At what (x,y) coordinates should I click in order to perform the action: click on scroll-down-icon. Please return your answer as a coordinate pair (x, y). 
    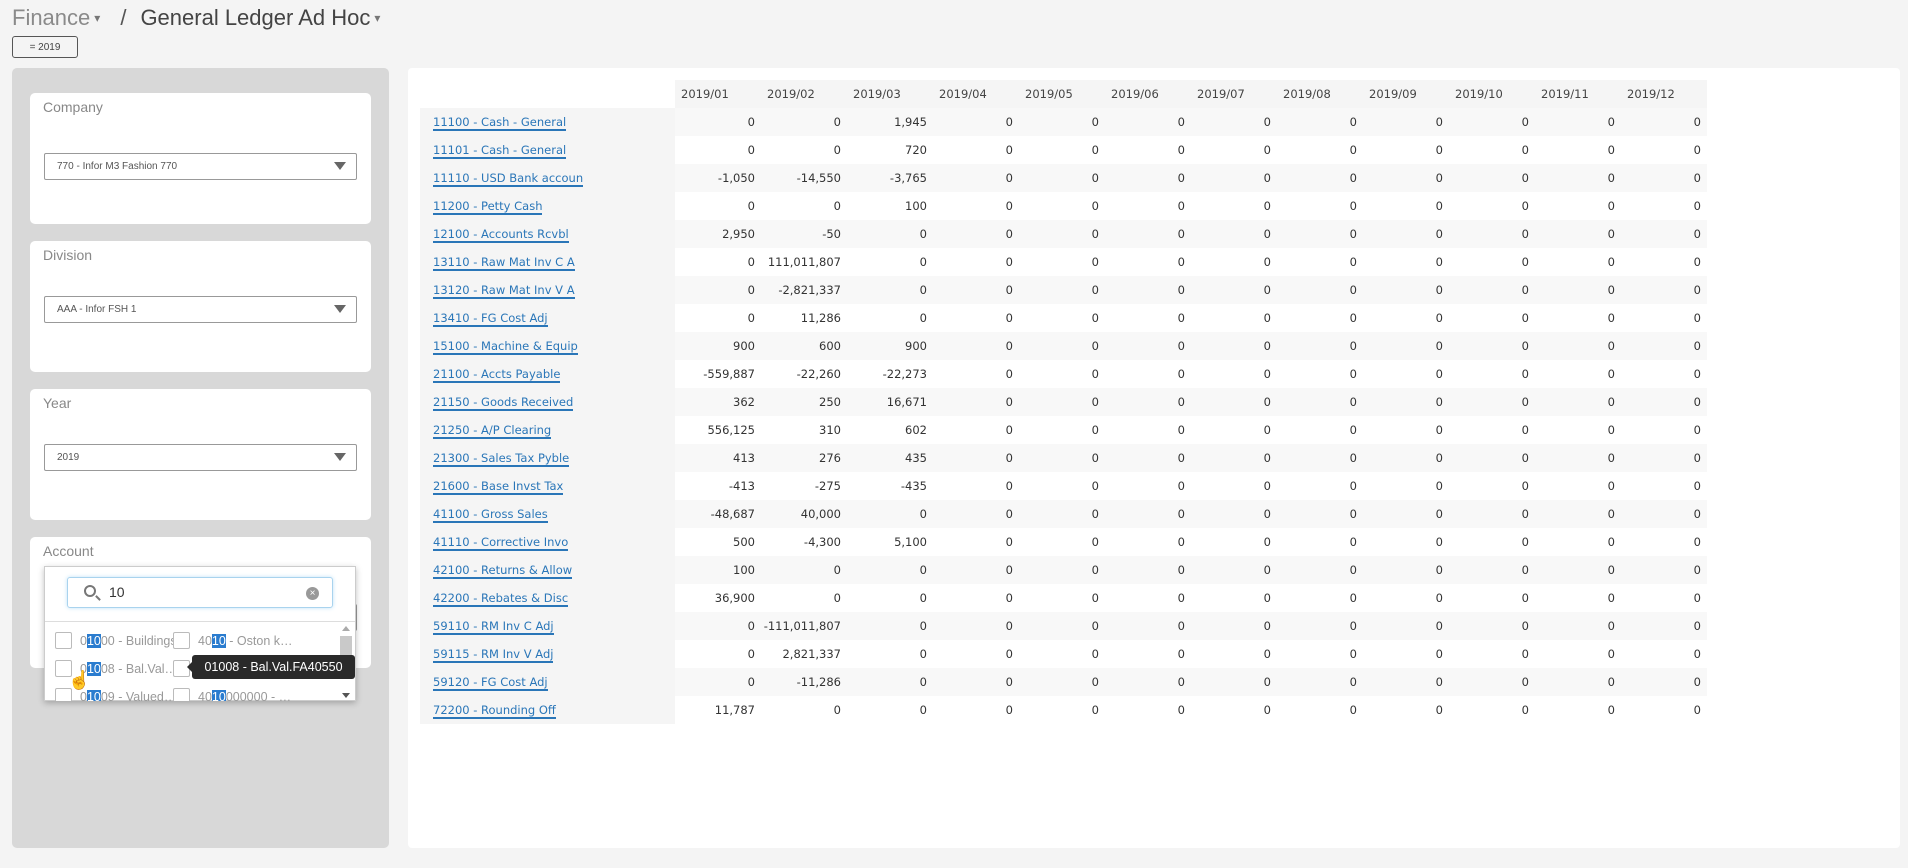
    Looking at the image, I should click on (346, 695).